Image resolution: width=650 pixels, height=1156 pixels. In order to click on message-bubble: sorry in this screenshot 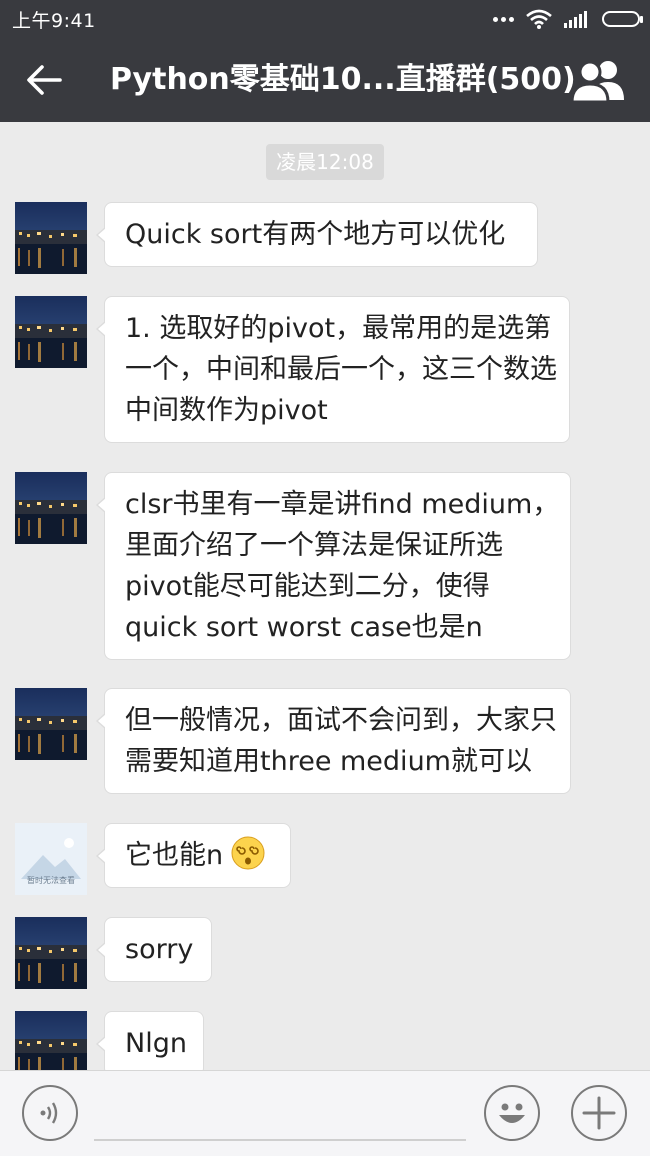, I will do `click(154, 949)`.